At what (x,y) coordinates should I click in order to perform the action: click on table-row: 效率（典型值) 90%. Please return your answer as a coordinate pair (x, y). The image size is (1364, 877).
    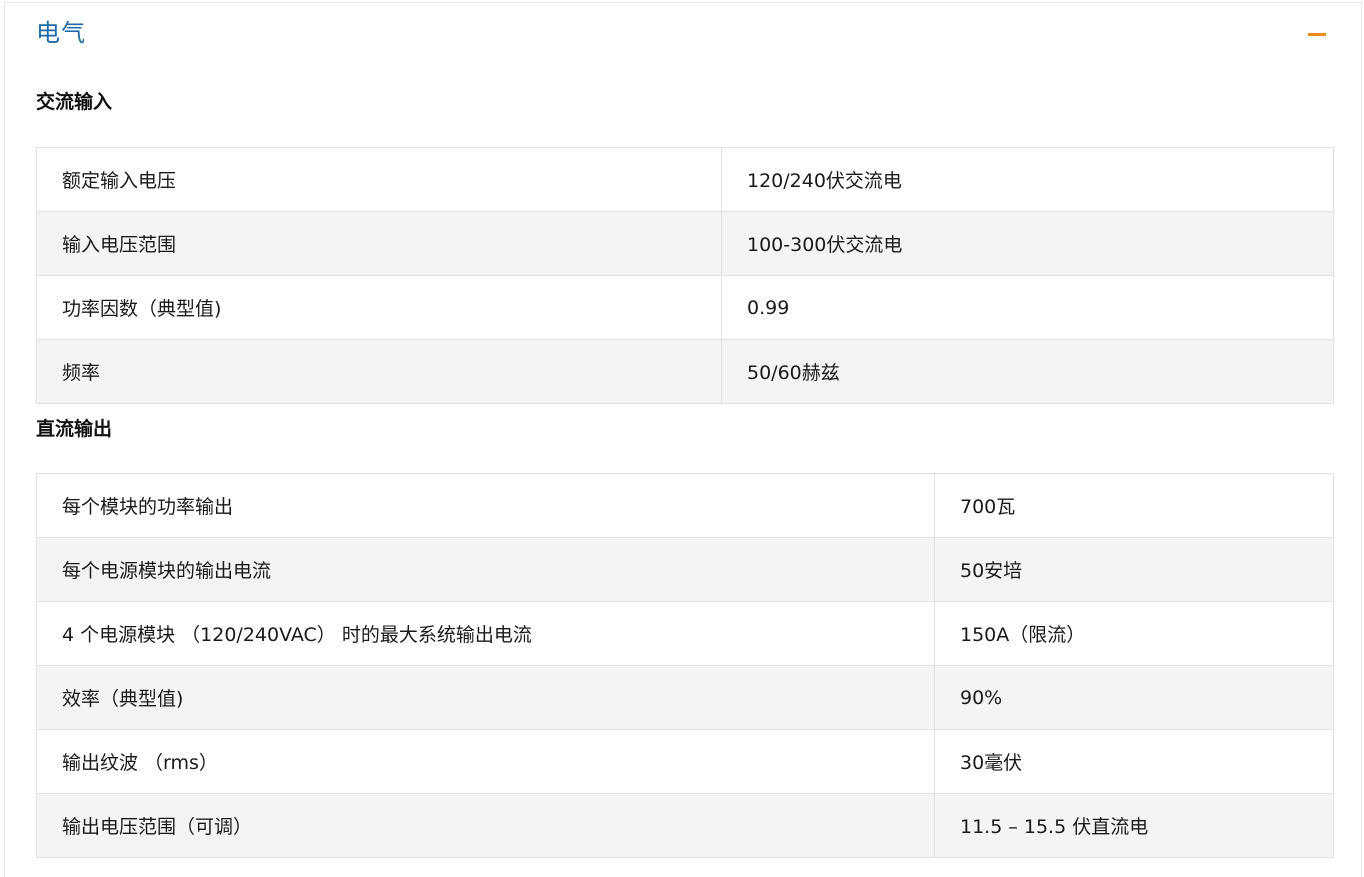
    Looking at the image, I should click on (685, 697).